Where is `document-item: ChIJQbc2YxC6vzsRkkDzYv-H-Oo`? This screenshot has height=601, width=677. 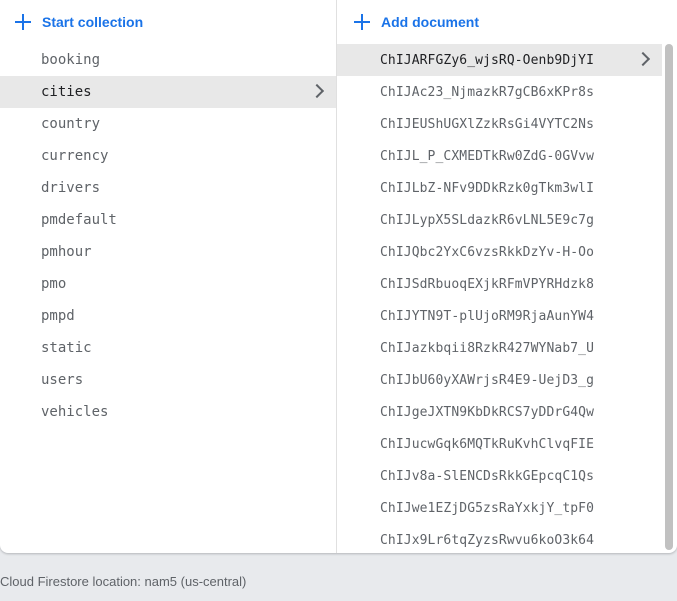
document-item: ChIJQbc2YxC6vzsRkkDzYv-H-Oo is located at coordinates (499, 252).